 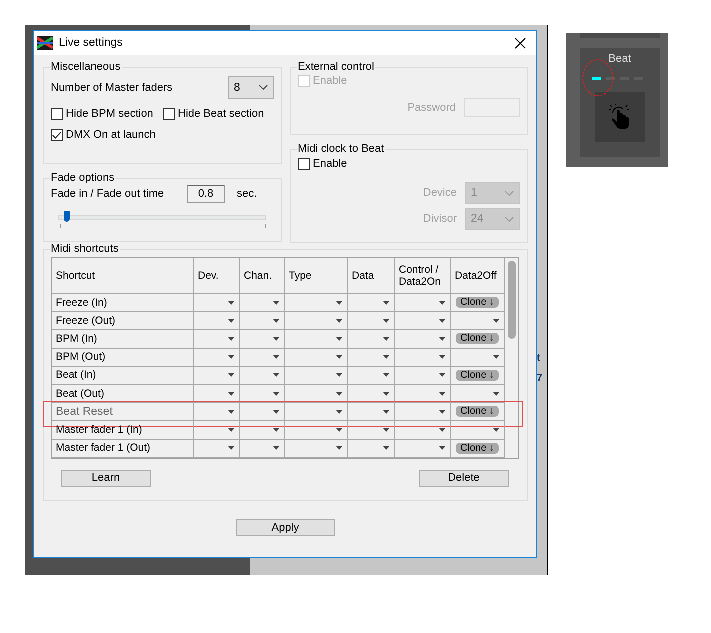 I want to click on group-title: Miscellaneous, so click(x=86, y=67).